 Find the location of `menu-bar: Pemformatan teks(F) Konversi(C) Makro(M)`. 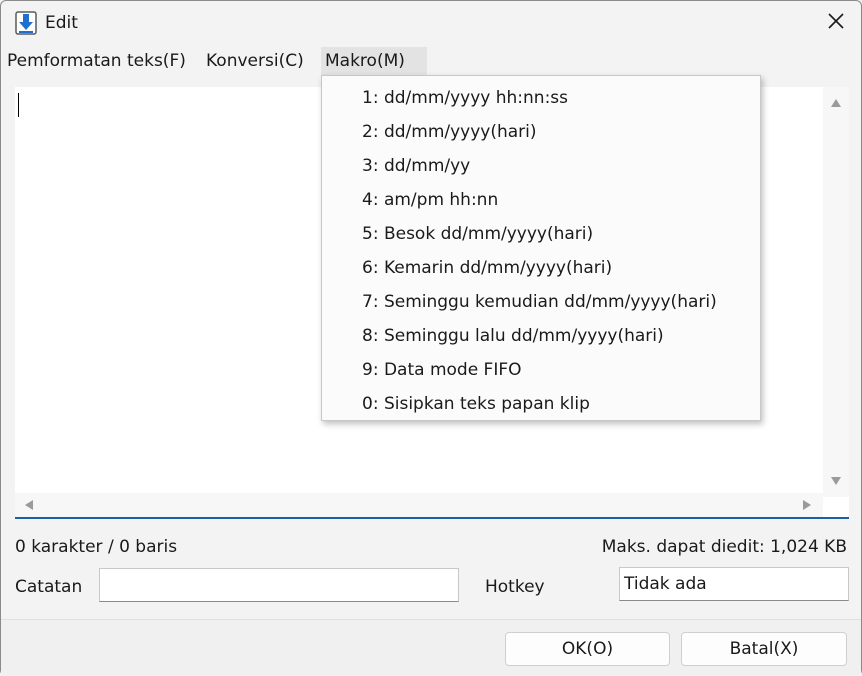

menu-bar: Pemformatan teks(F) Konversi(C) Makro(M) is located at coordinates (431, 61).